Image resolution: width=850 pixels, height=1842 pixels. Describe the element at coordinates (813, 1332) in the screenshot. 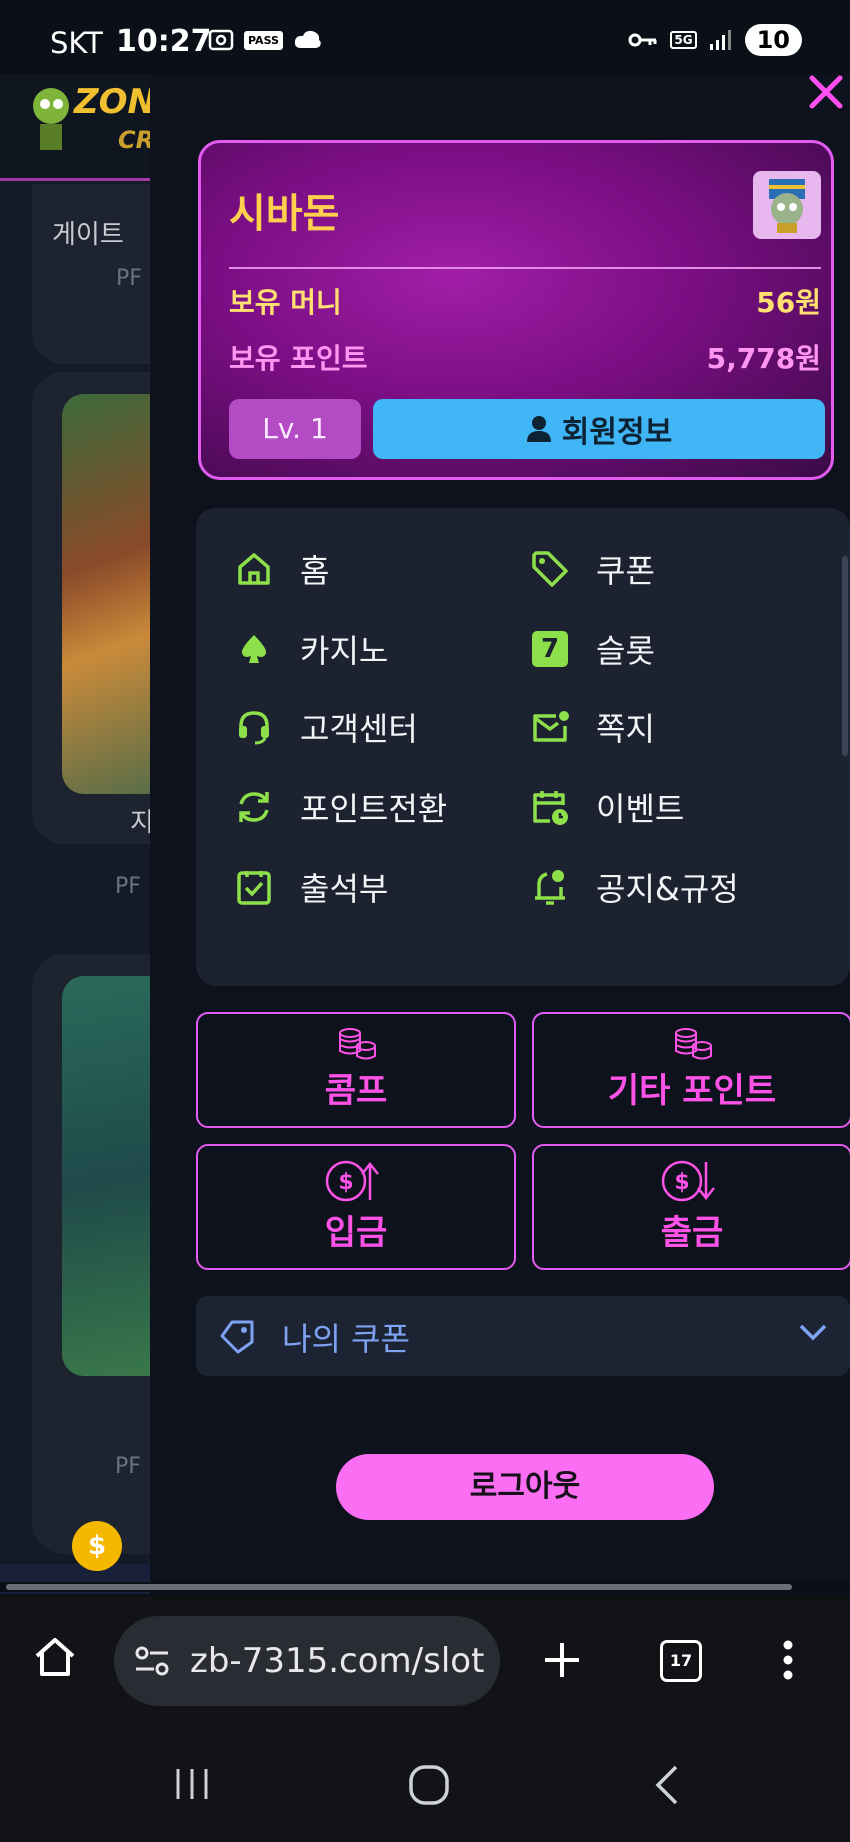

I see `chevron-down-icon` at that location.